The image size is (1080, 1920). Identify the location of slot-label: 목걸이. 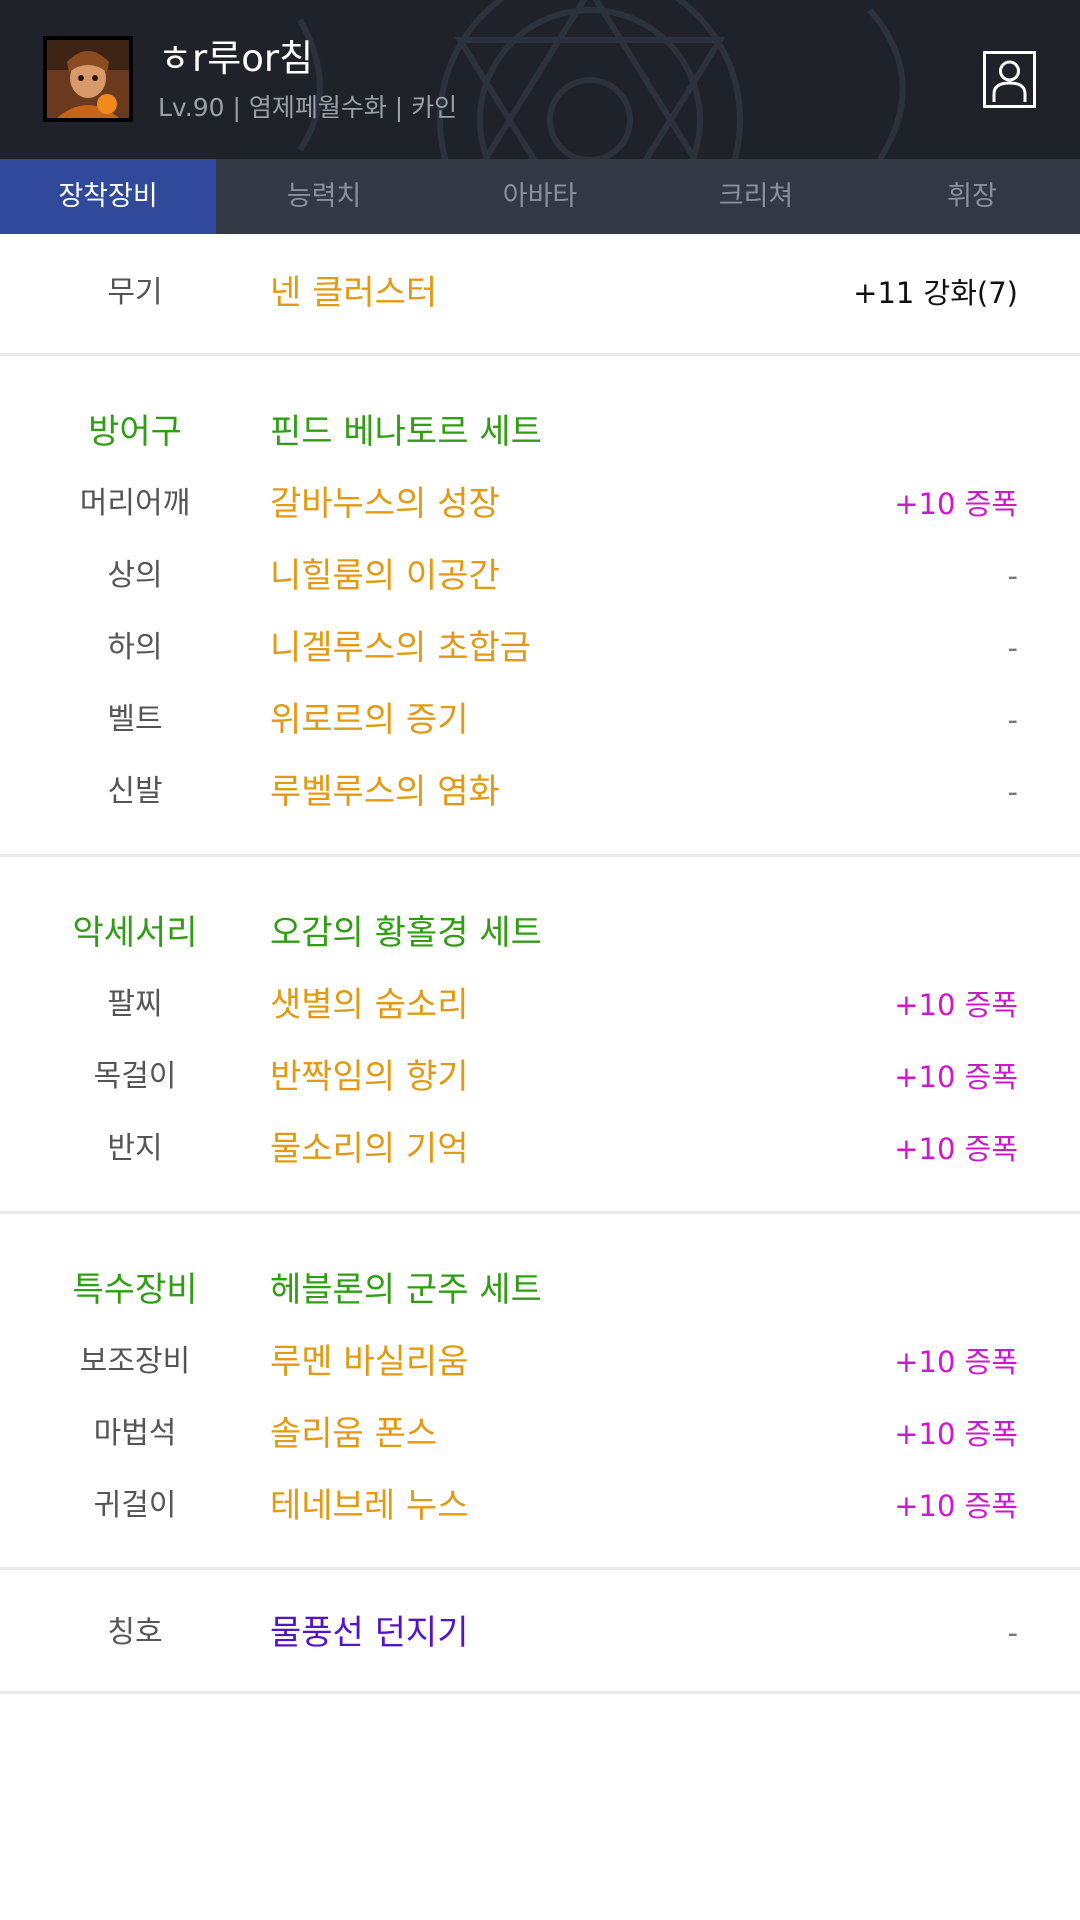
(135, 1076).